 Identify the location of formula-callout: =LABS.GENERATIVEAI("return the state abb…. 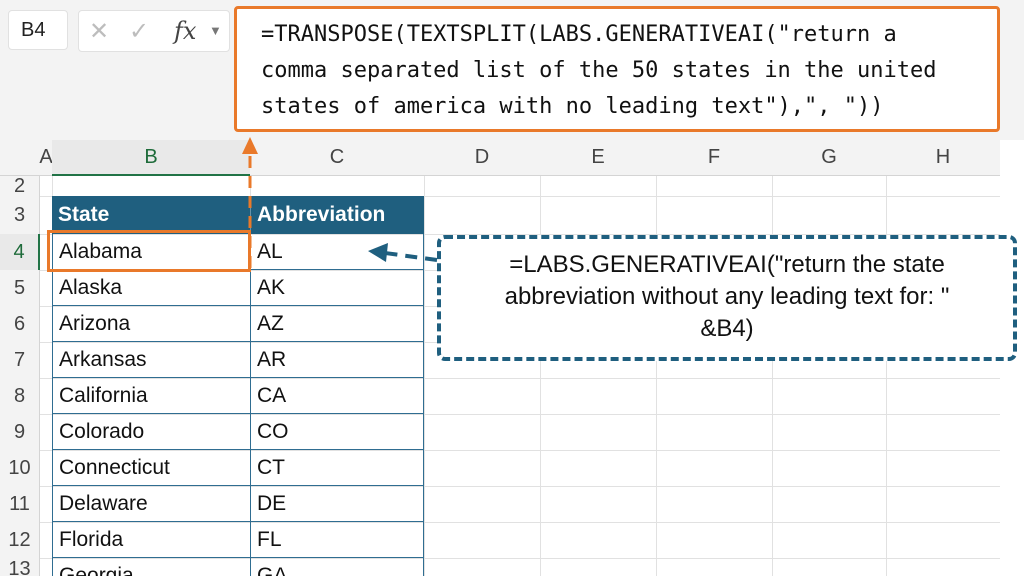
(727, 298).